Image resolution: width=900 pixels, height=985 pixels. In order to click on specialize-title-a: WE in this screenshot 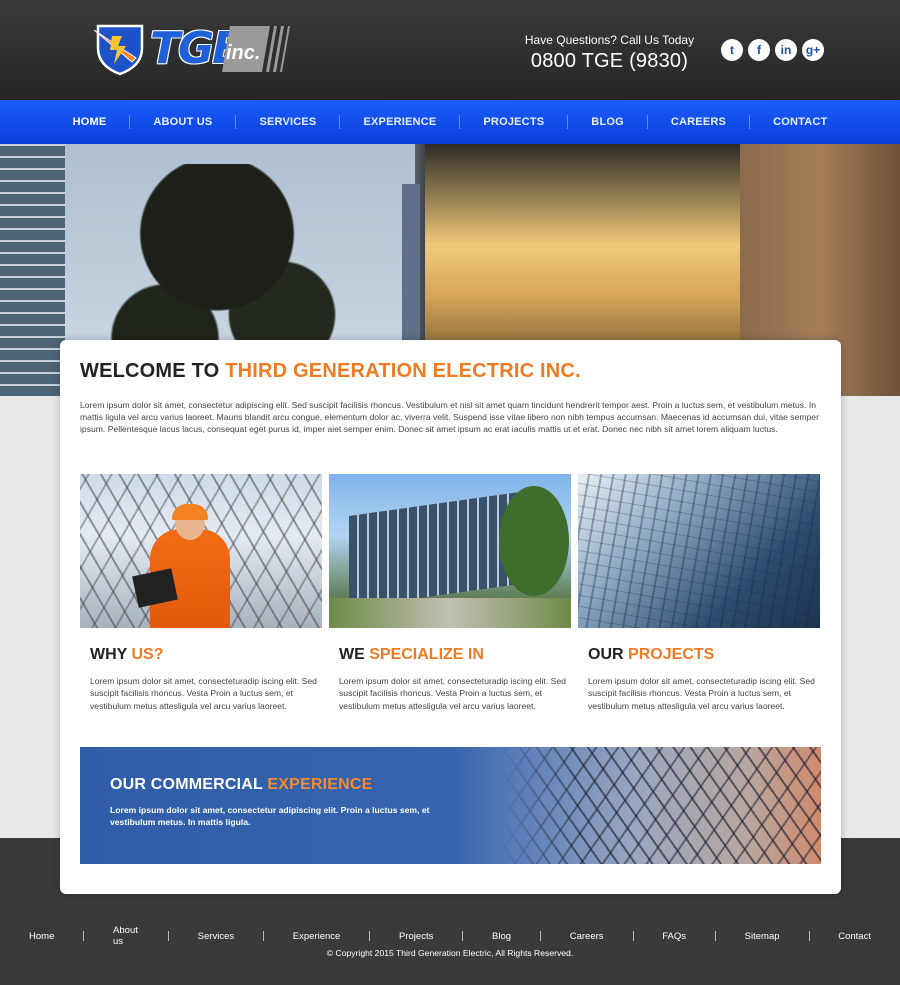, I will do `click(352, 654)`.